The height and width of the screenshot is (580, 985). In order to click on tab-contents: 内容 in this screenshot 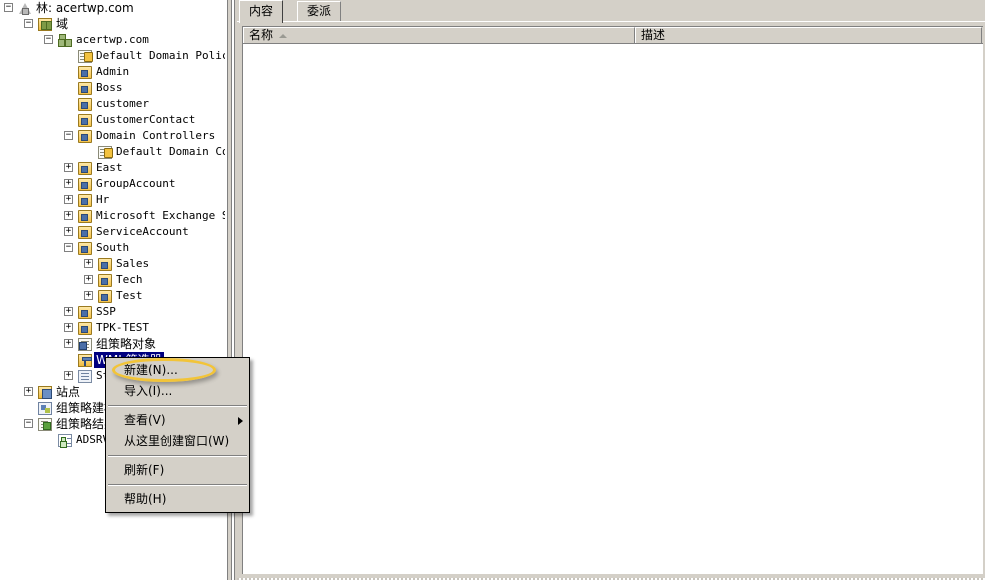, I will do `click(261, 11)`.